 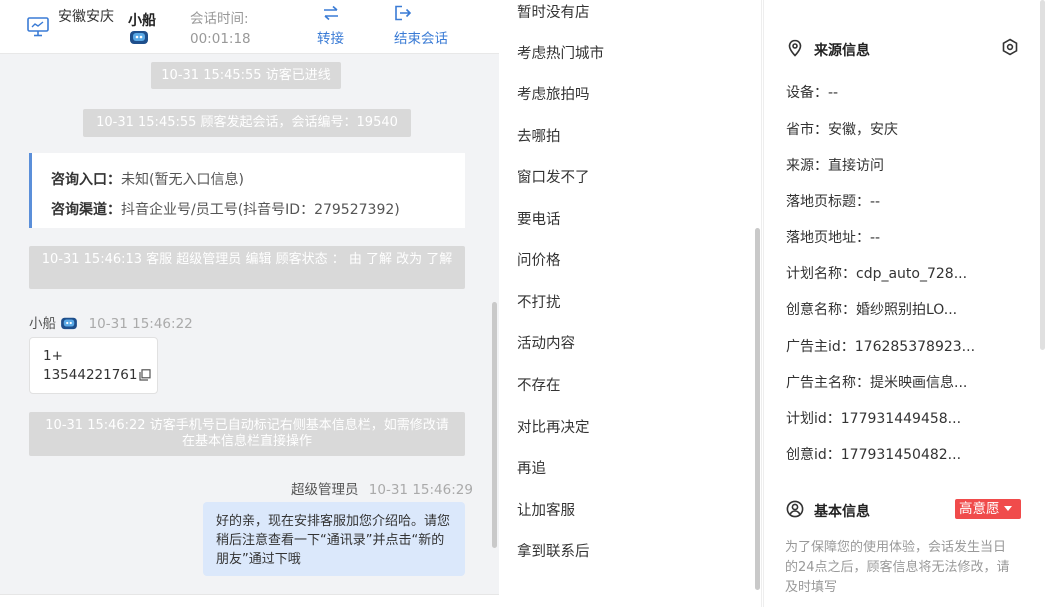 What do you see at coordinates (249, 27) in the screenshot?
I see `chat-header: 安徽安庆 小船 会话时间: 00:01:18 转接 结束会话` at bounding box center [249, 27].